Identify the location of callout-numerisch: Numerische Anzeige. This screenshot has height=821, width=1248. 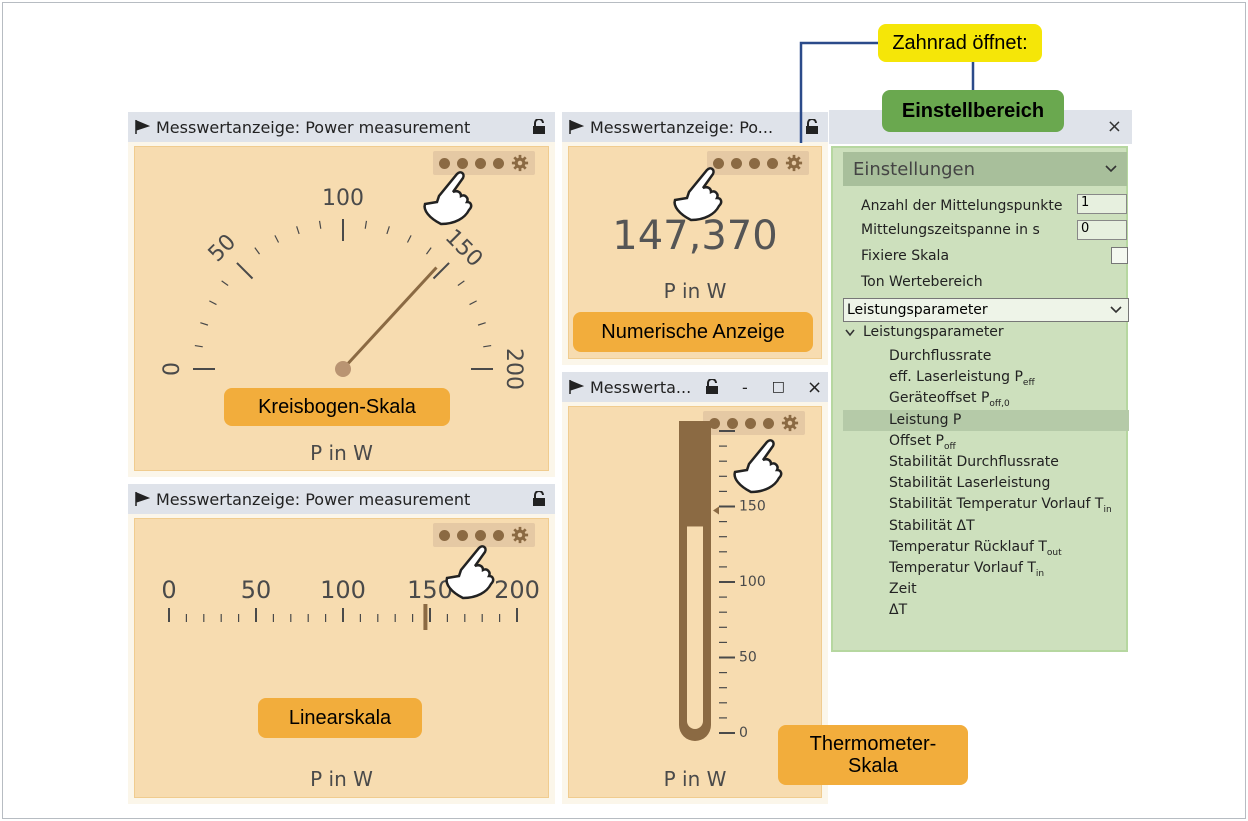
(693, 332).